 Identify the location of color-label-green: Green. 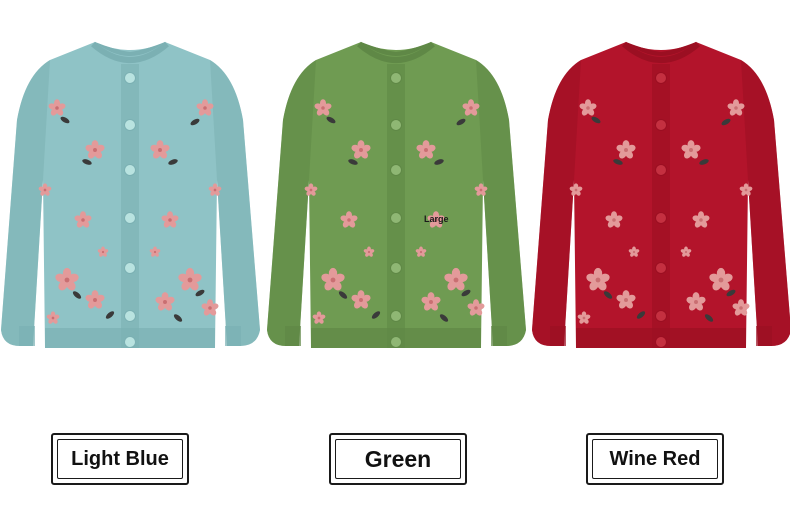
(398, 459).